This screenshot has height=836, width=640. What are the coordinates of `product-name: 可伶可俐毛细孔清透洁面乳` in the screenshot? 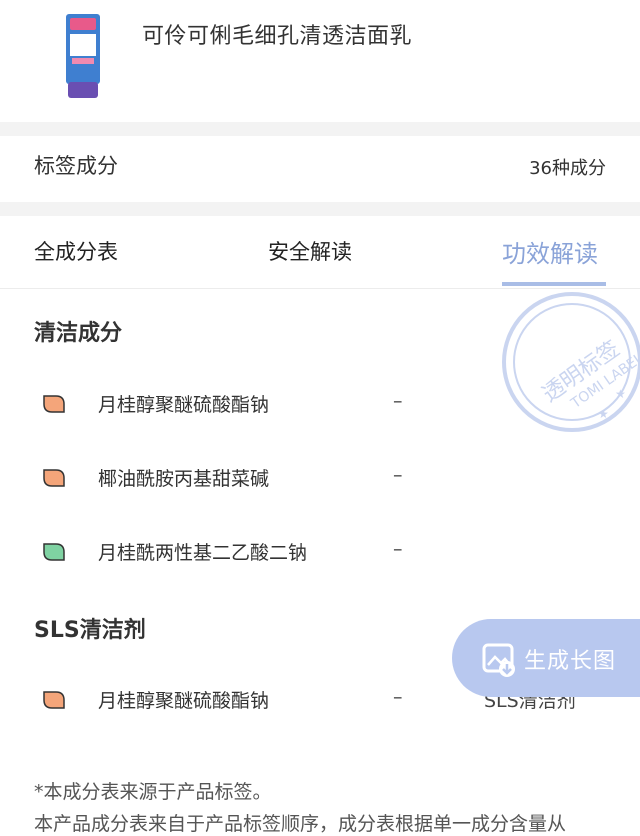 It's located at (277, 36).